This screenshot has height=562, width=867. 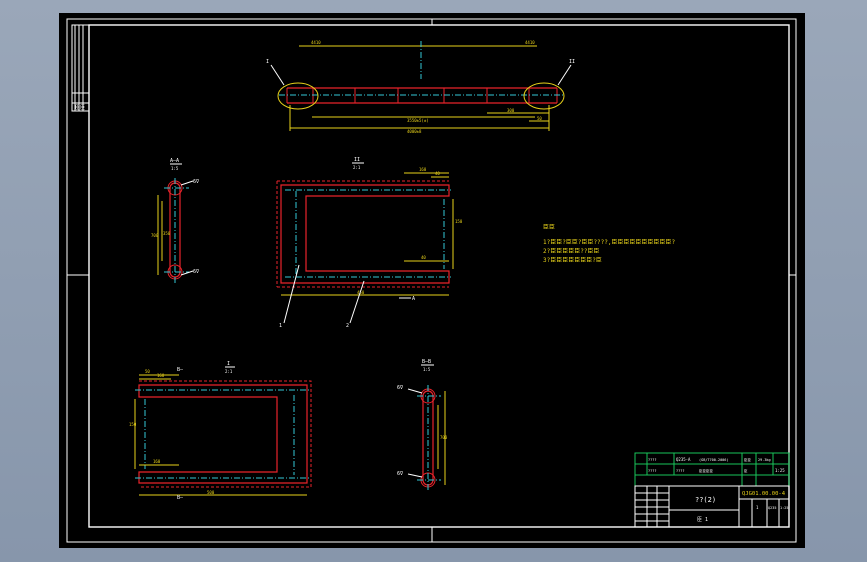 What do you see at coordinates (459, 221) in the screenshot?
I see `ii-dim-side: 150` at bounding box center [459, 221].